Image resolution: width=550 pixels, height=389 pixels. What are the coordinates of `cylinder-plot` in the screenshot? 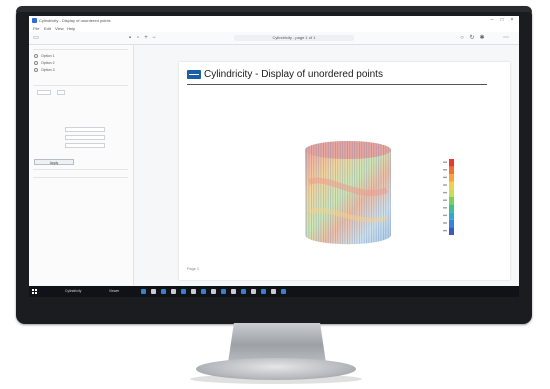 It's located at (379, 193).